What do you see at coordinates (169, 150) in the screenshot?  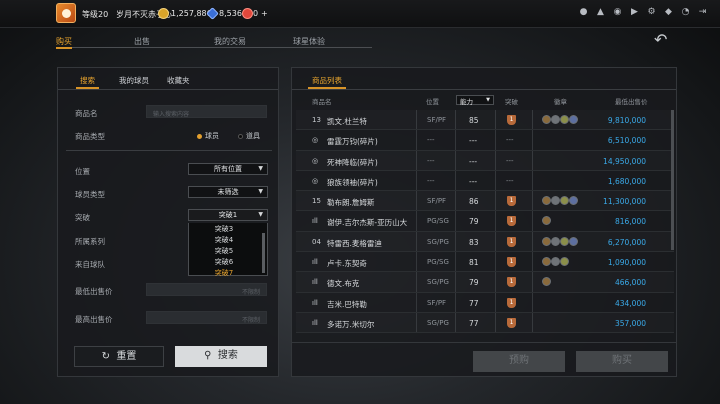 I see `divider` at bounding box center [169, 150].